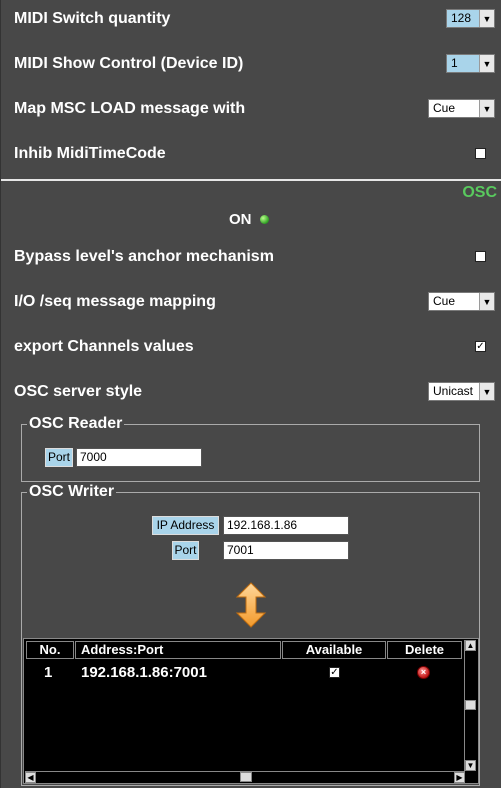  Describe the element at coordinates (423, 672) in the screenshot. I see `delete-icon: ×` at that location.